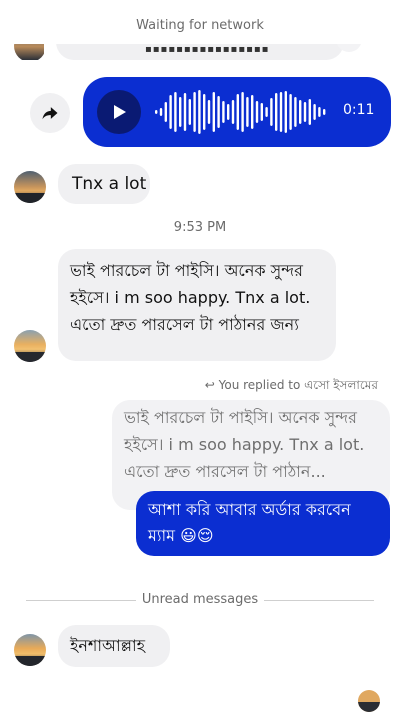 The image size is (400, 712). I want to click on message-text: ইনশাআল্লাহ, so click(108, 645).